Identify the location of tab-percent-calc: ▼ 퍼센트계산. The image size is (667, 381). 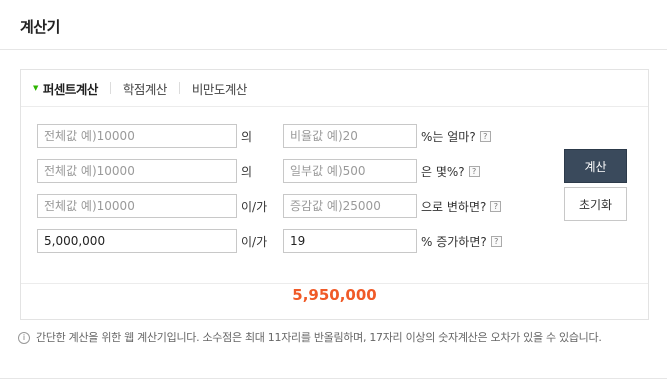
(65, 88).